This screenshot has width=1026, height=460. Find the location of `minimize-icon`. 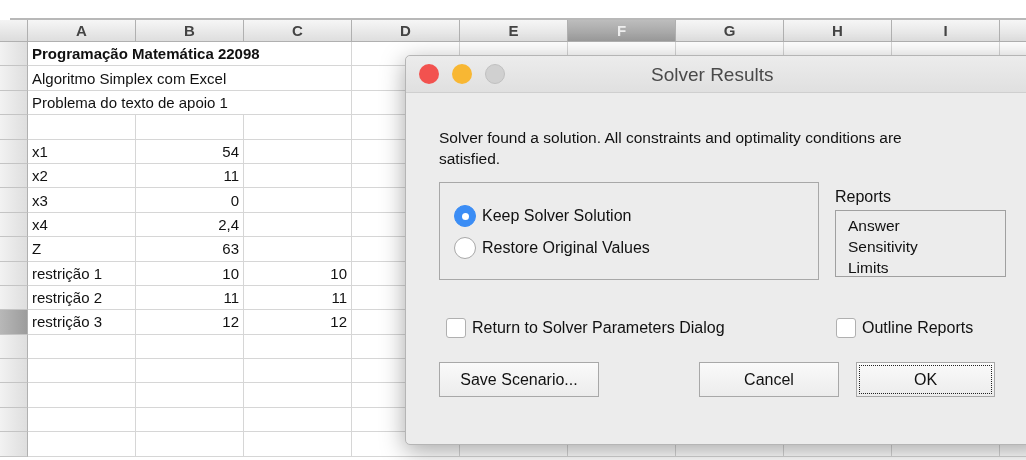

minimize-icon is located at coordinates (462, 74).